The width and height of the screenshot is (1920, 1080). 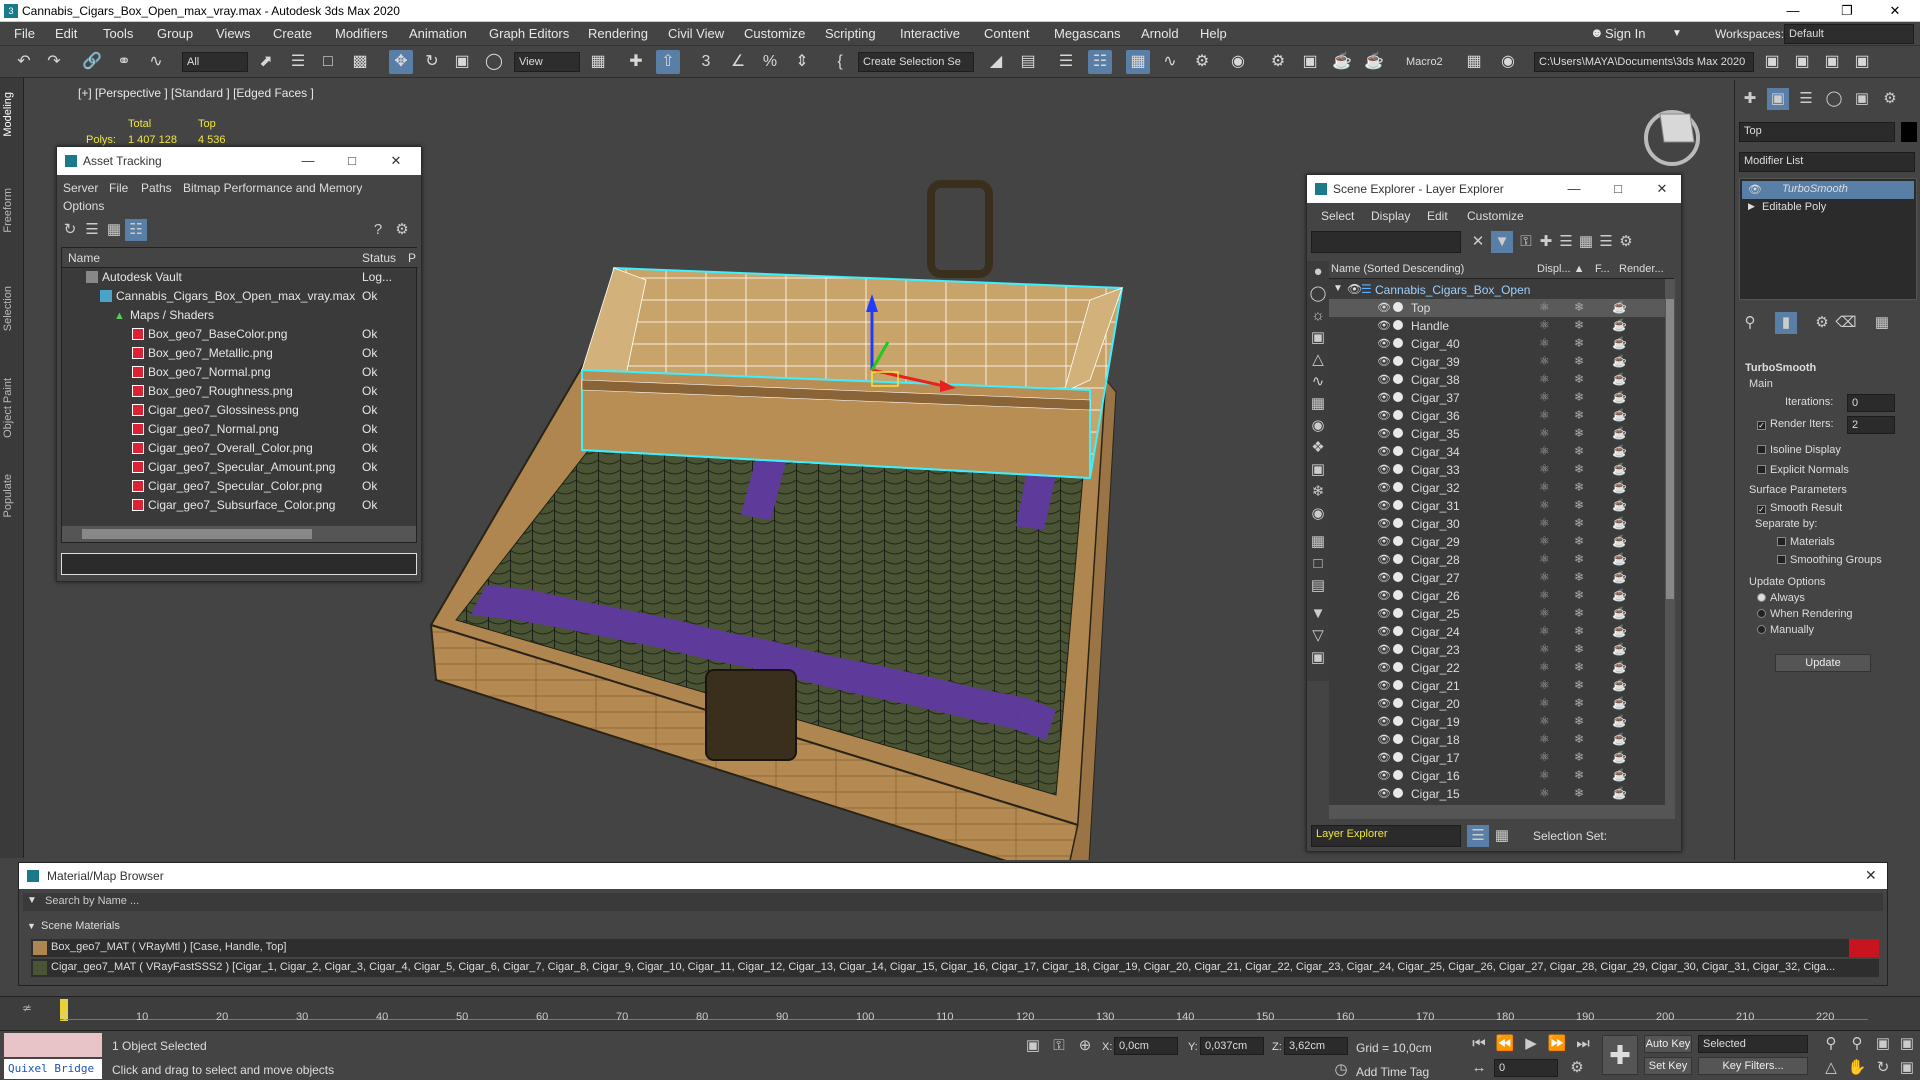 What do you see at coordinates (438, 33) in the screenshot?
I see `menu-animation: Animation` at bounding box center [438, 33].